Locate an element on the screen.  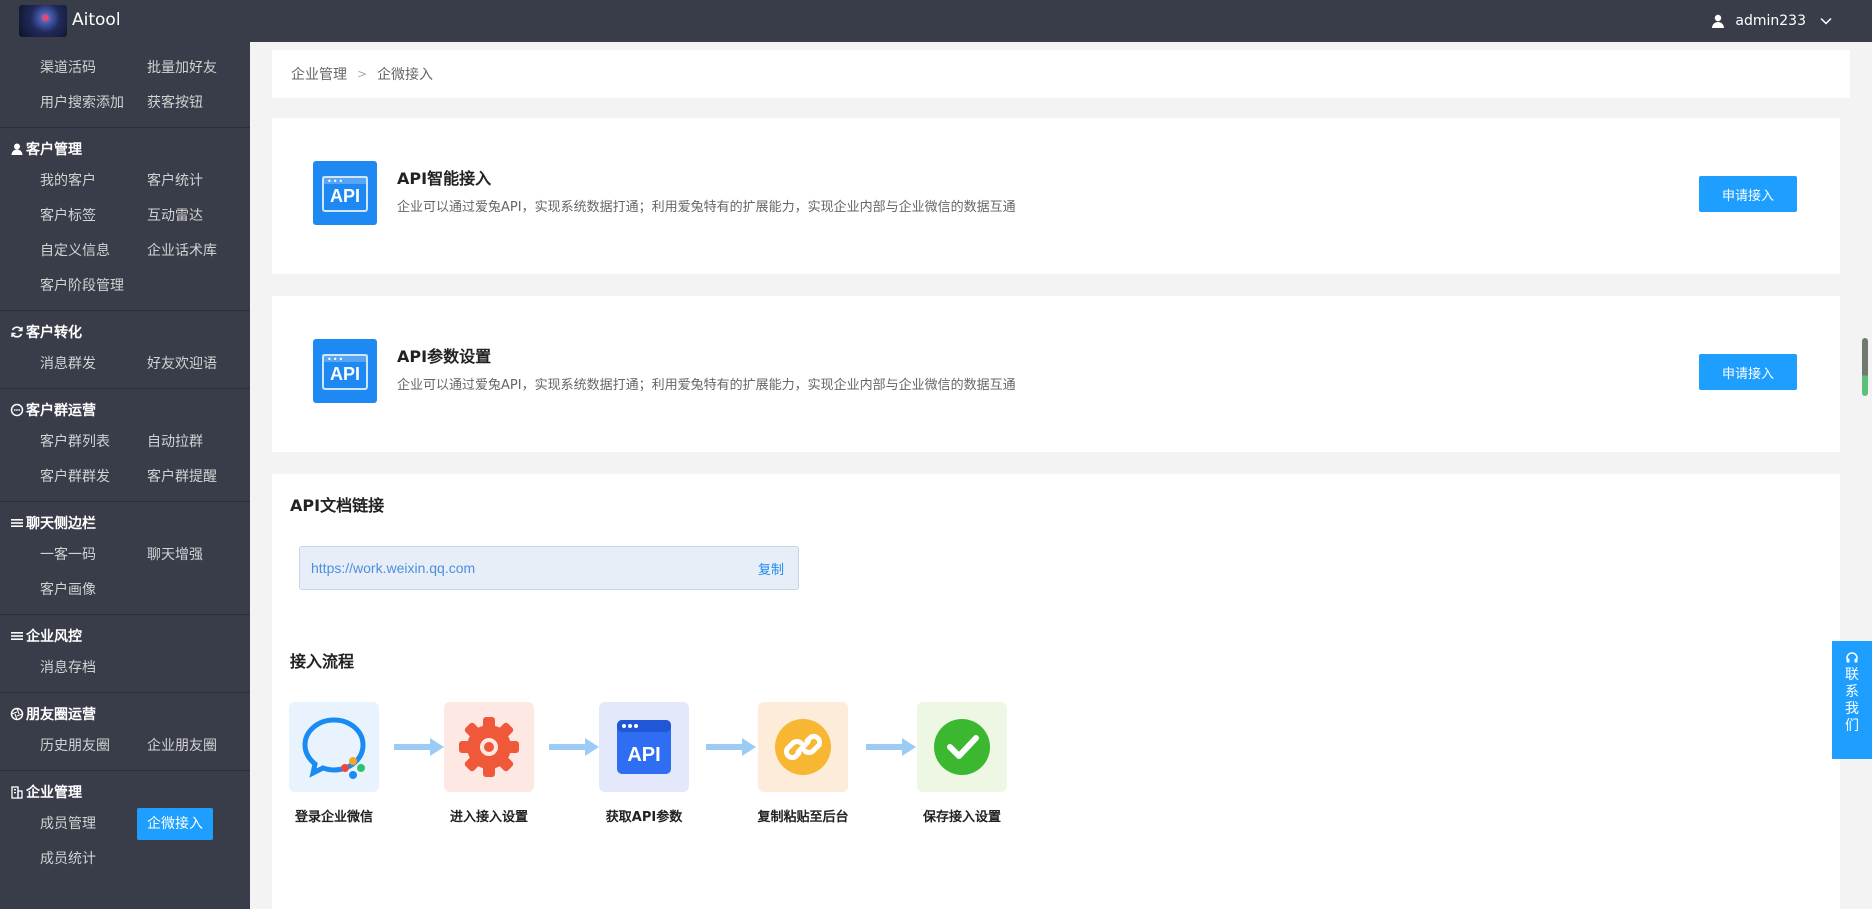
process-step: 保存接入设置 is located at coordinates (962, 763).